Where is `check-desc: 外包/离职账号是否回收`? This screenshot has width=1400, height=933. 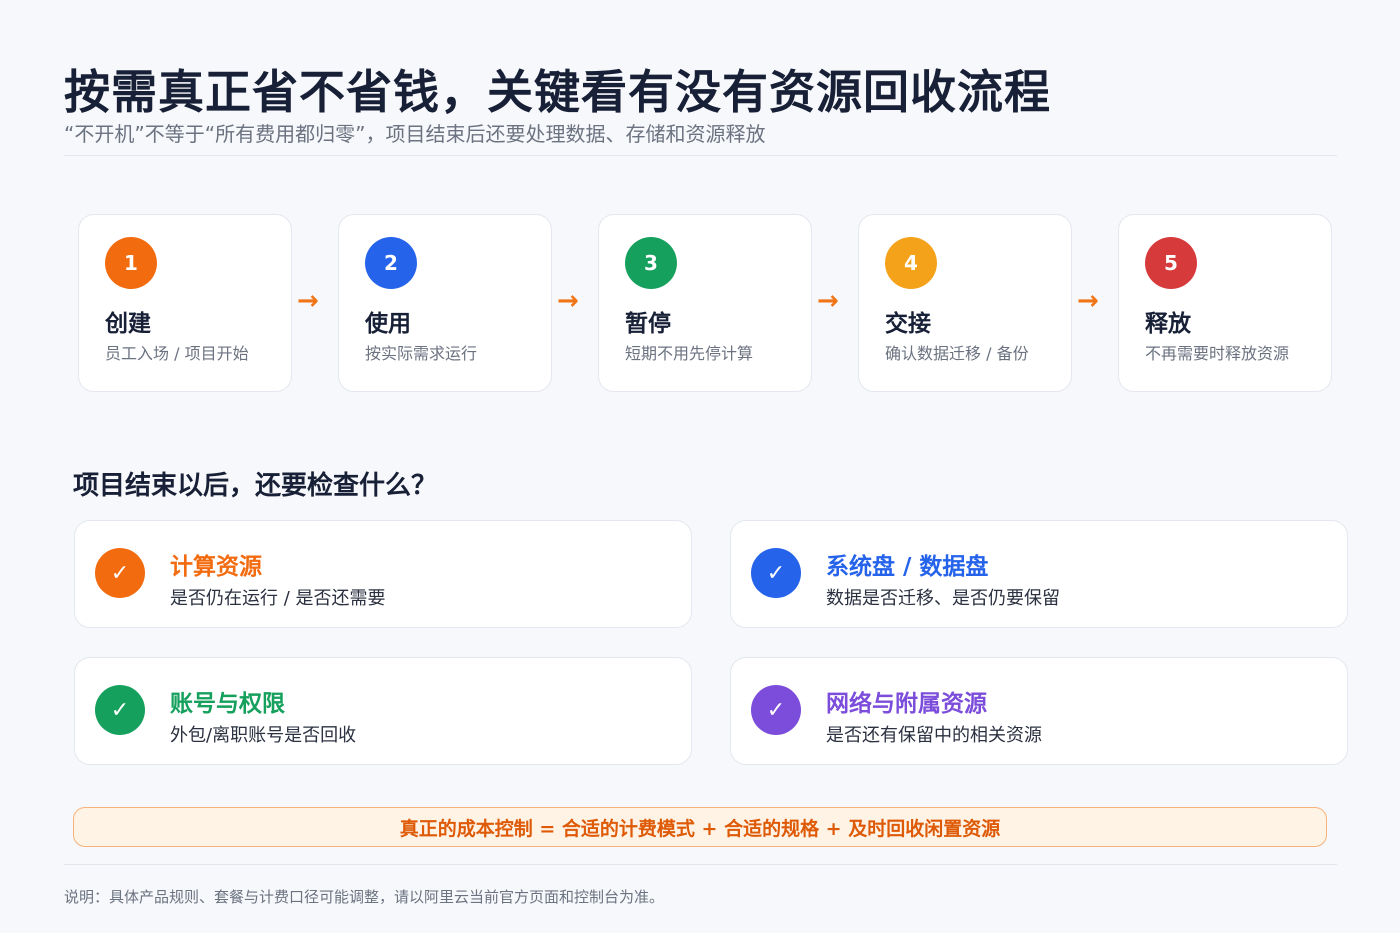 check-desc: 外包/离职账号是否回收 is located at coordinates (263, 735).